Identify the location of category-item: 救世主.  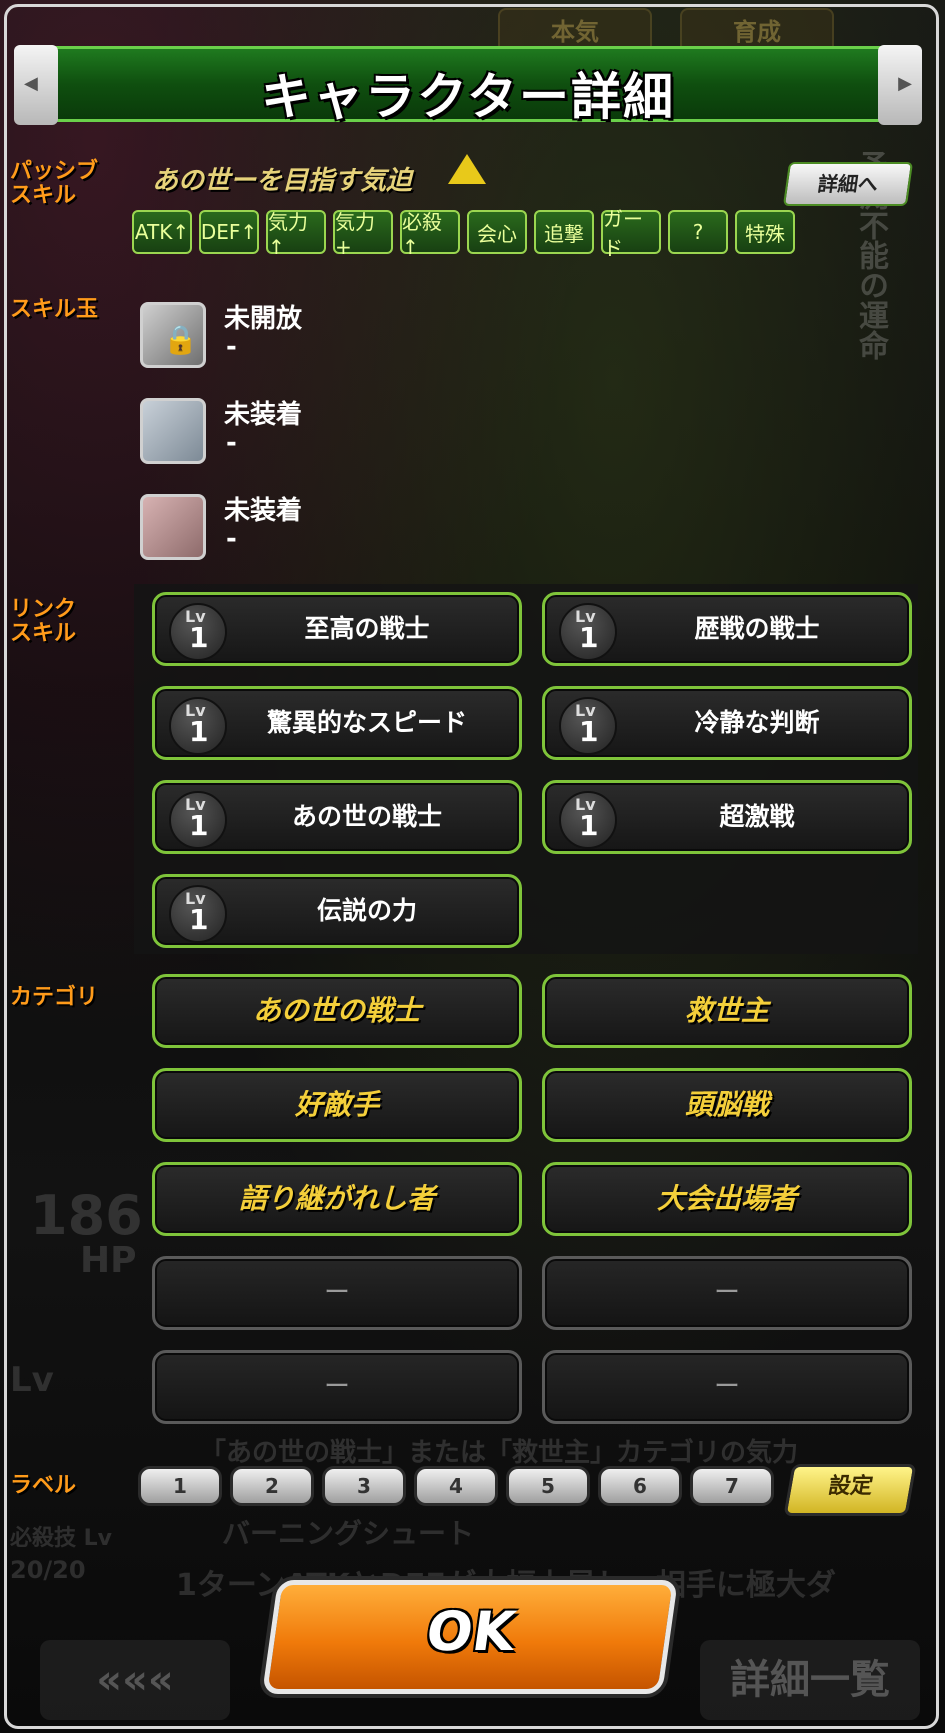
(727, 1011).